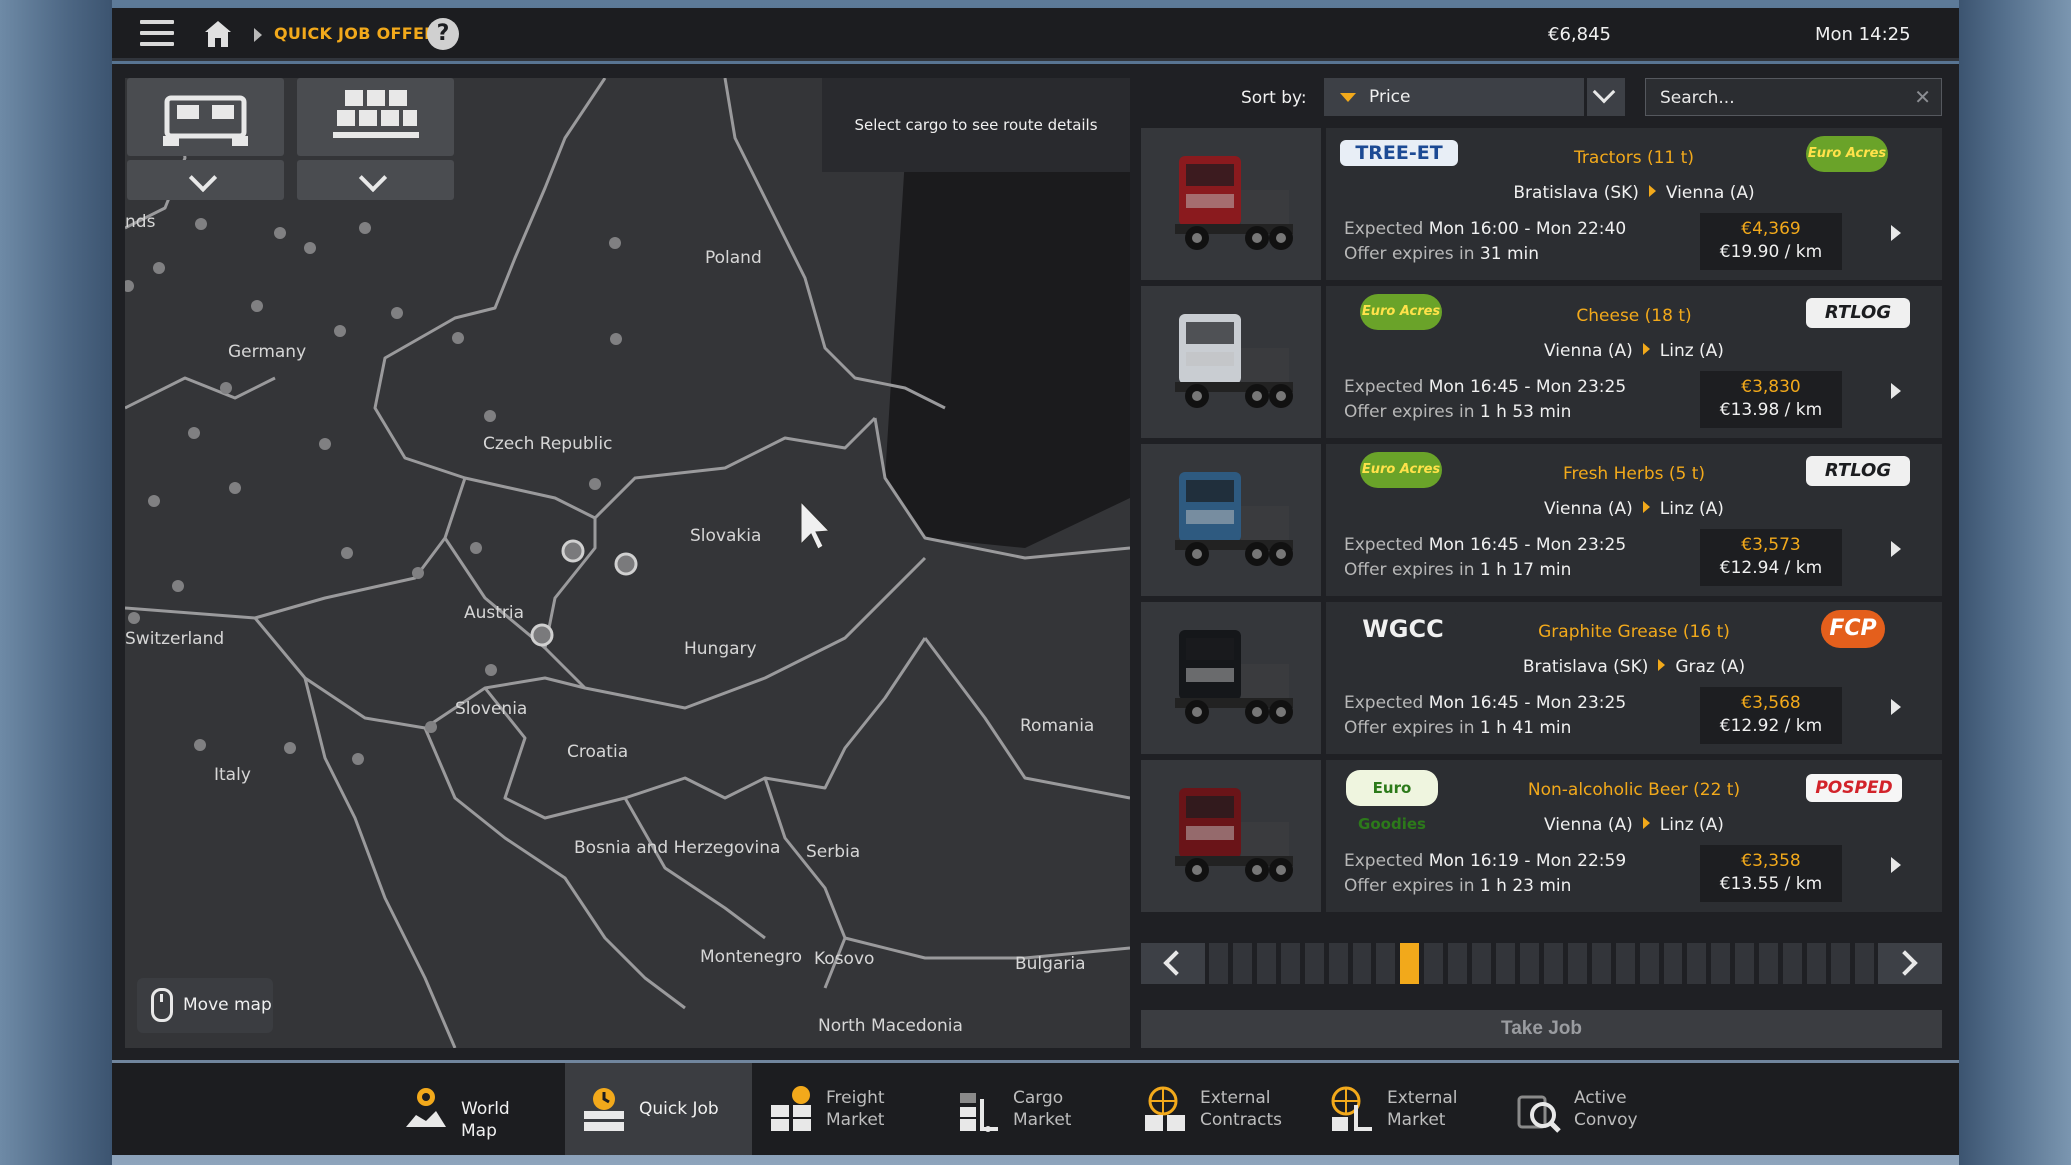 The image size is (2071, 1165). I want to click on route: Bratislava (SK) Vienna (A), so click(1634, 193).